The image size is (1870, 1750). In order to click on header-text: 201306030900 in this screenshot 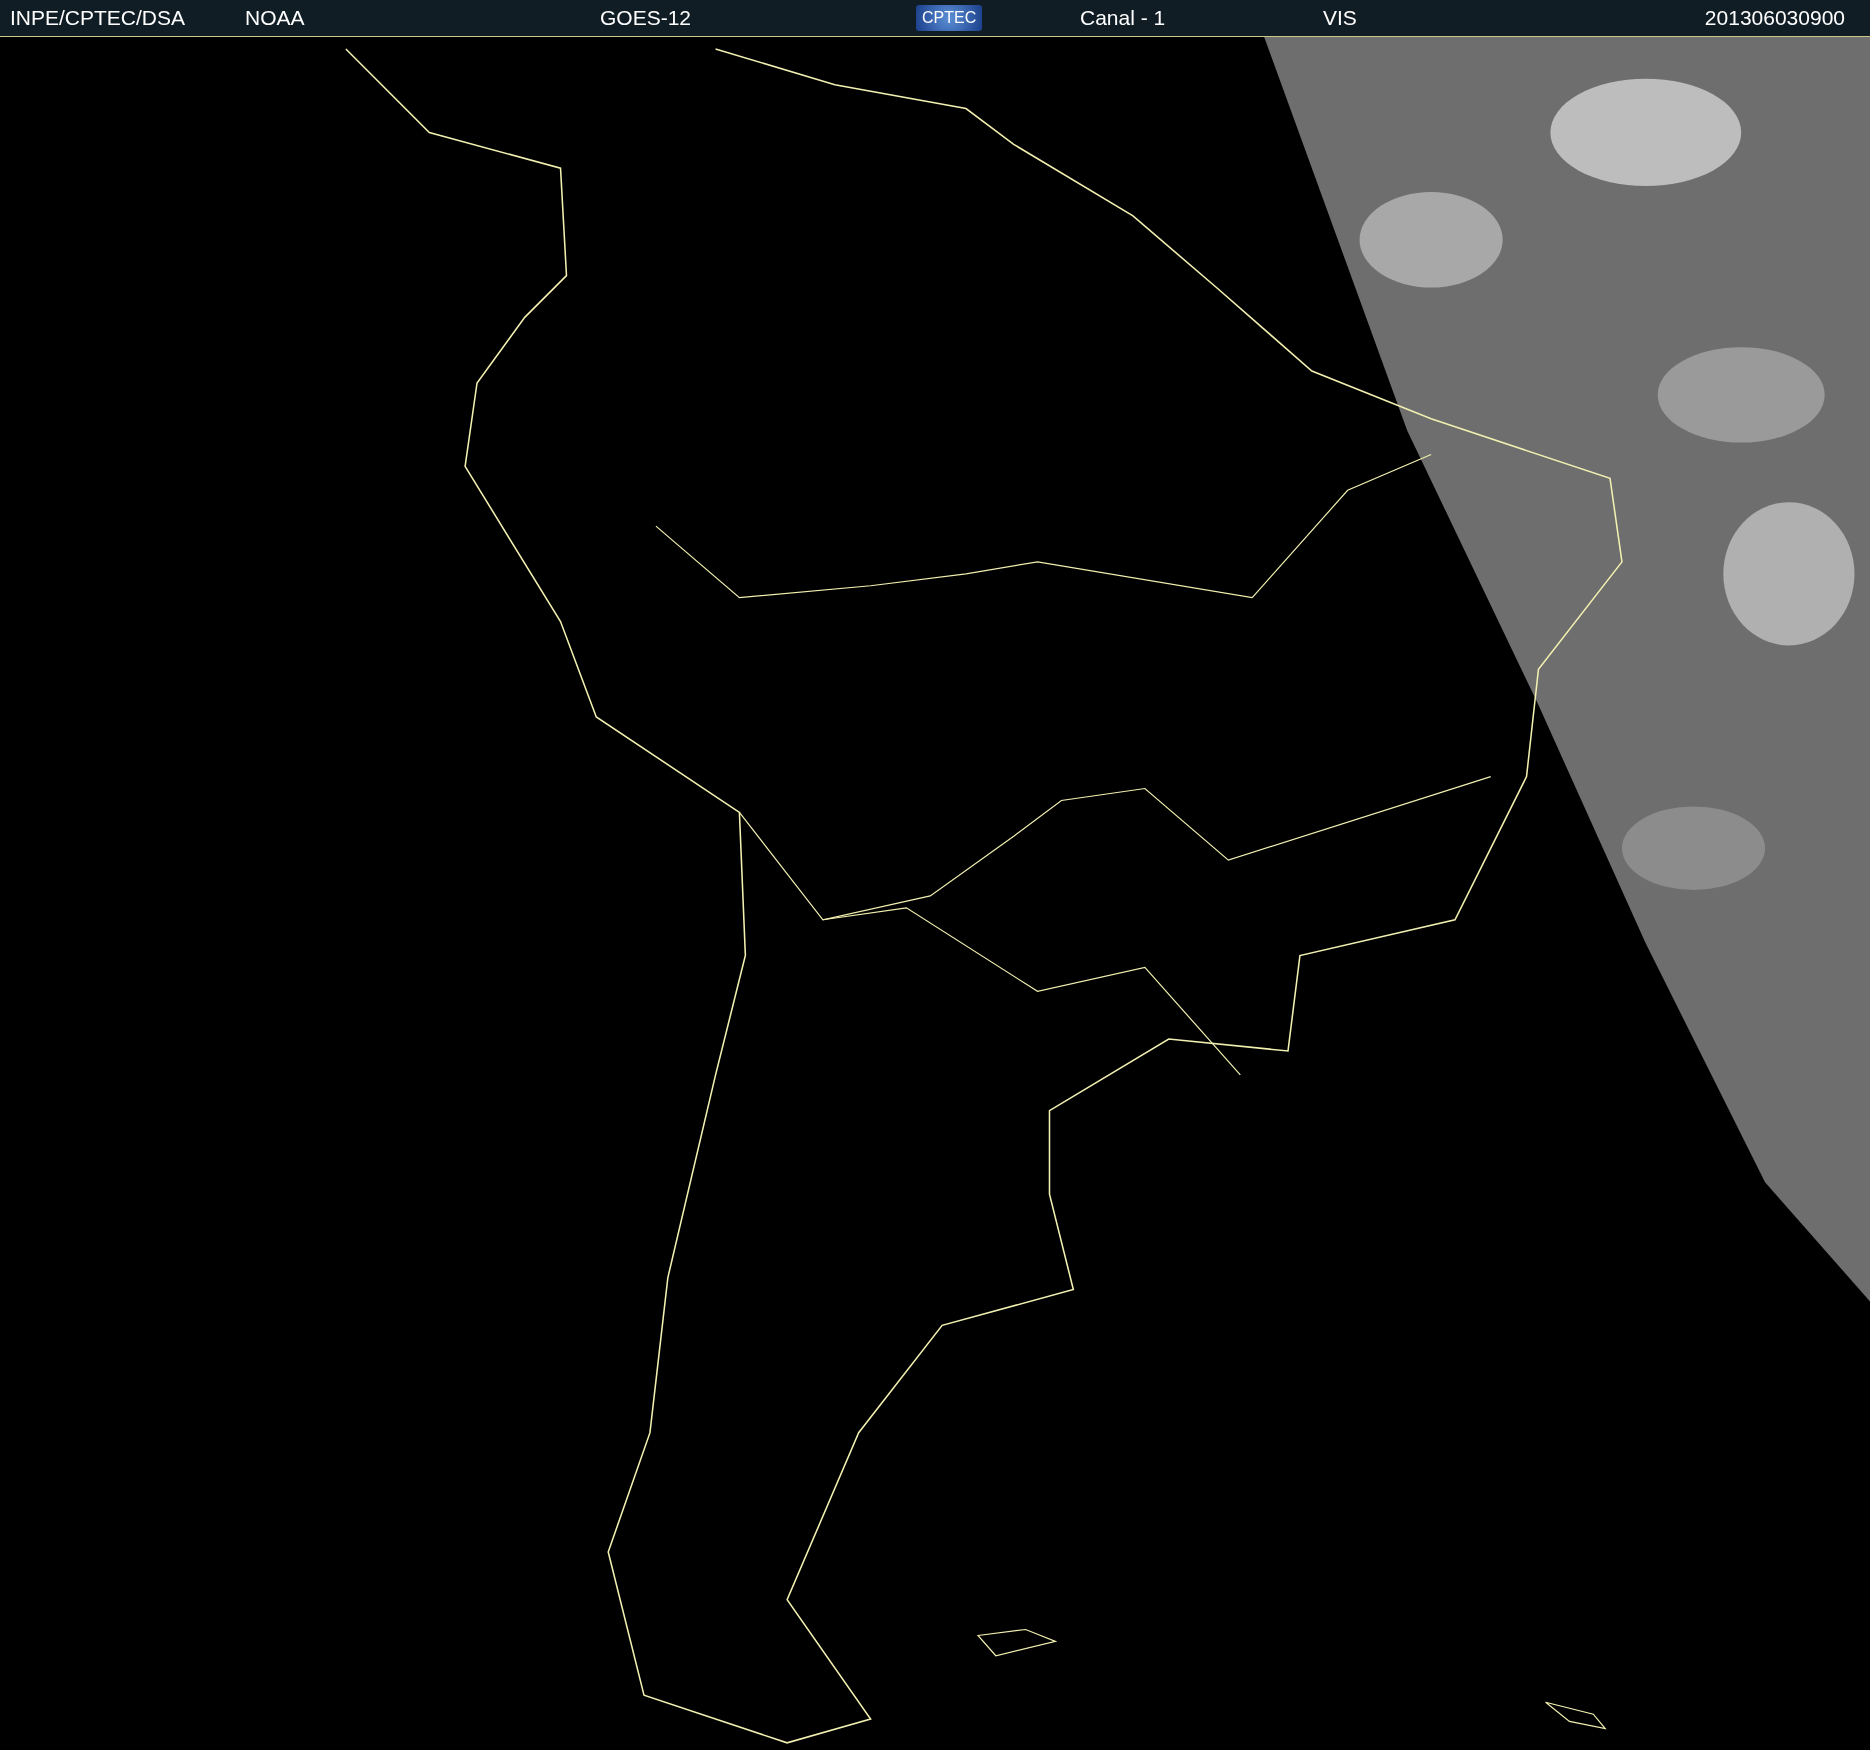, I will do `click(1774, 18)`.